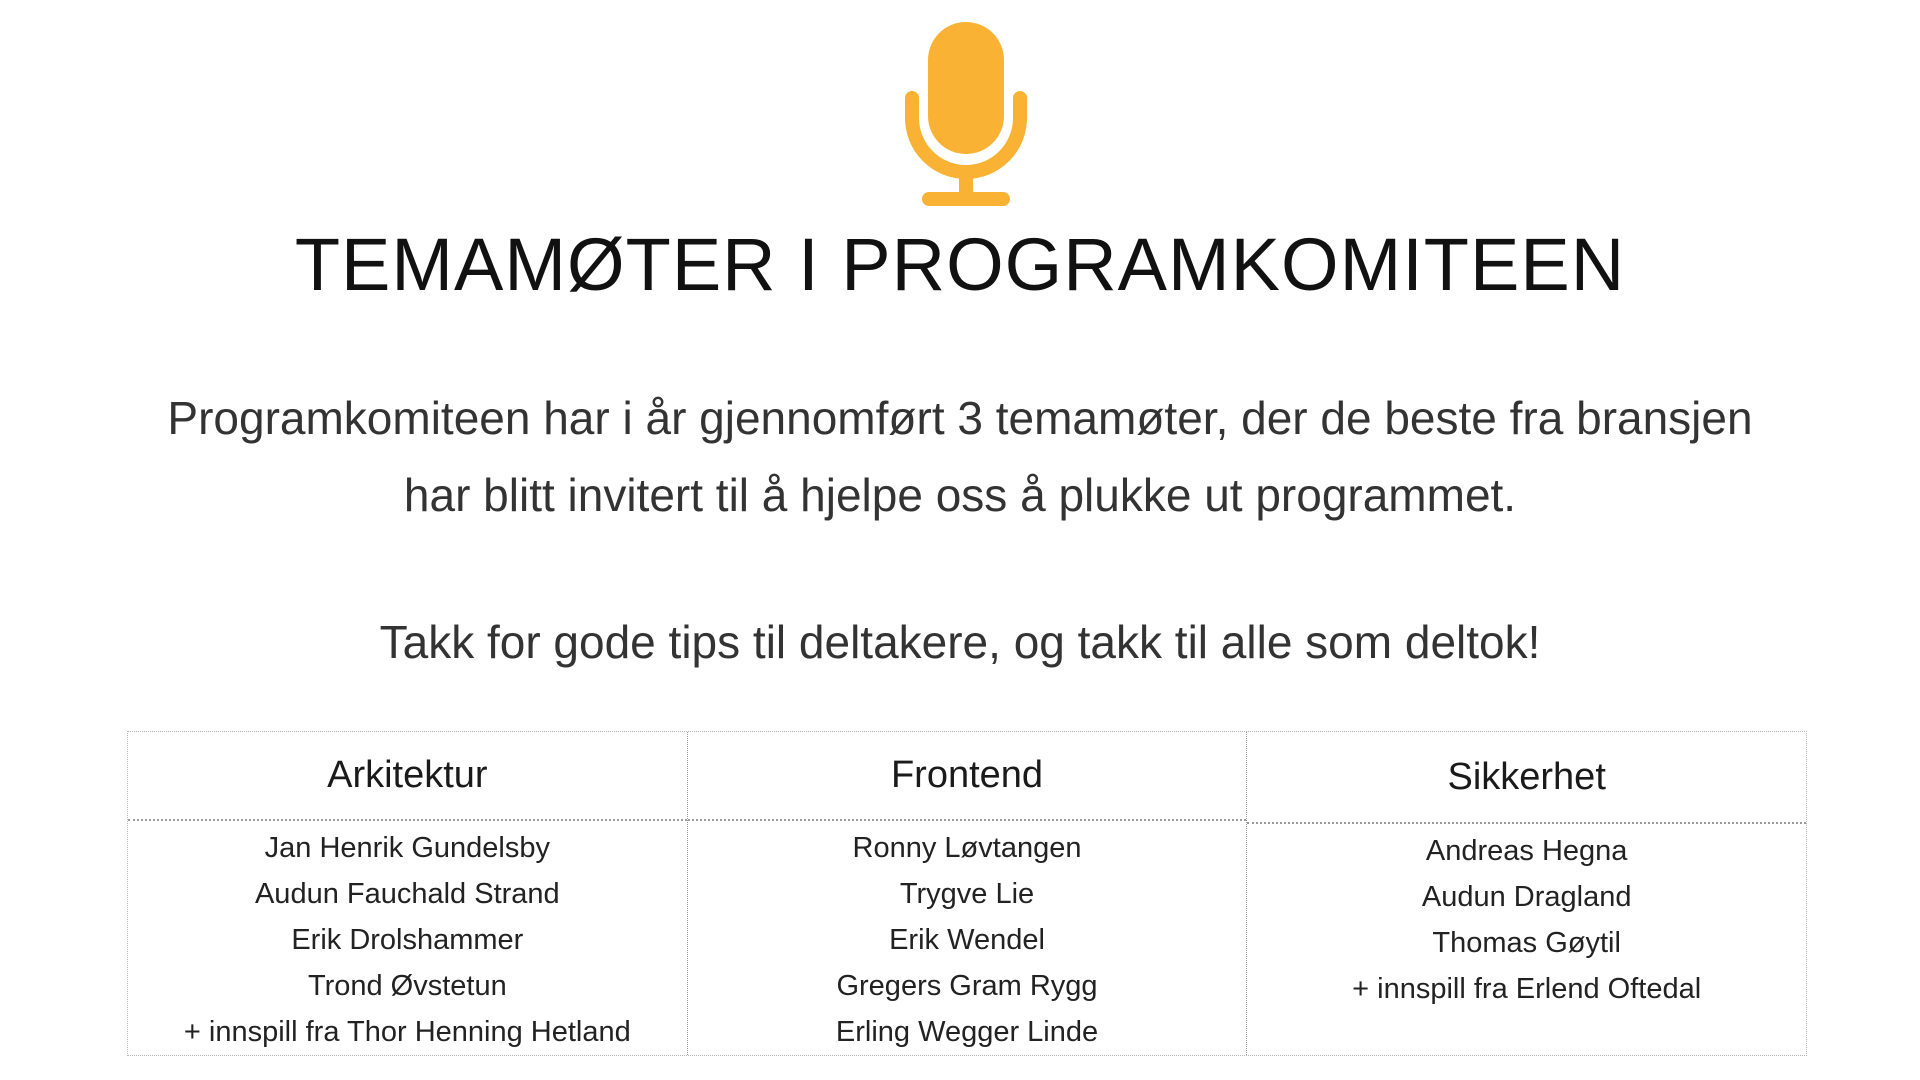 This screenshot has height=1080, width=1920. Describe the element at coordinates (966, 199) in the screenshot. I see `microphone-base` at that location.